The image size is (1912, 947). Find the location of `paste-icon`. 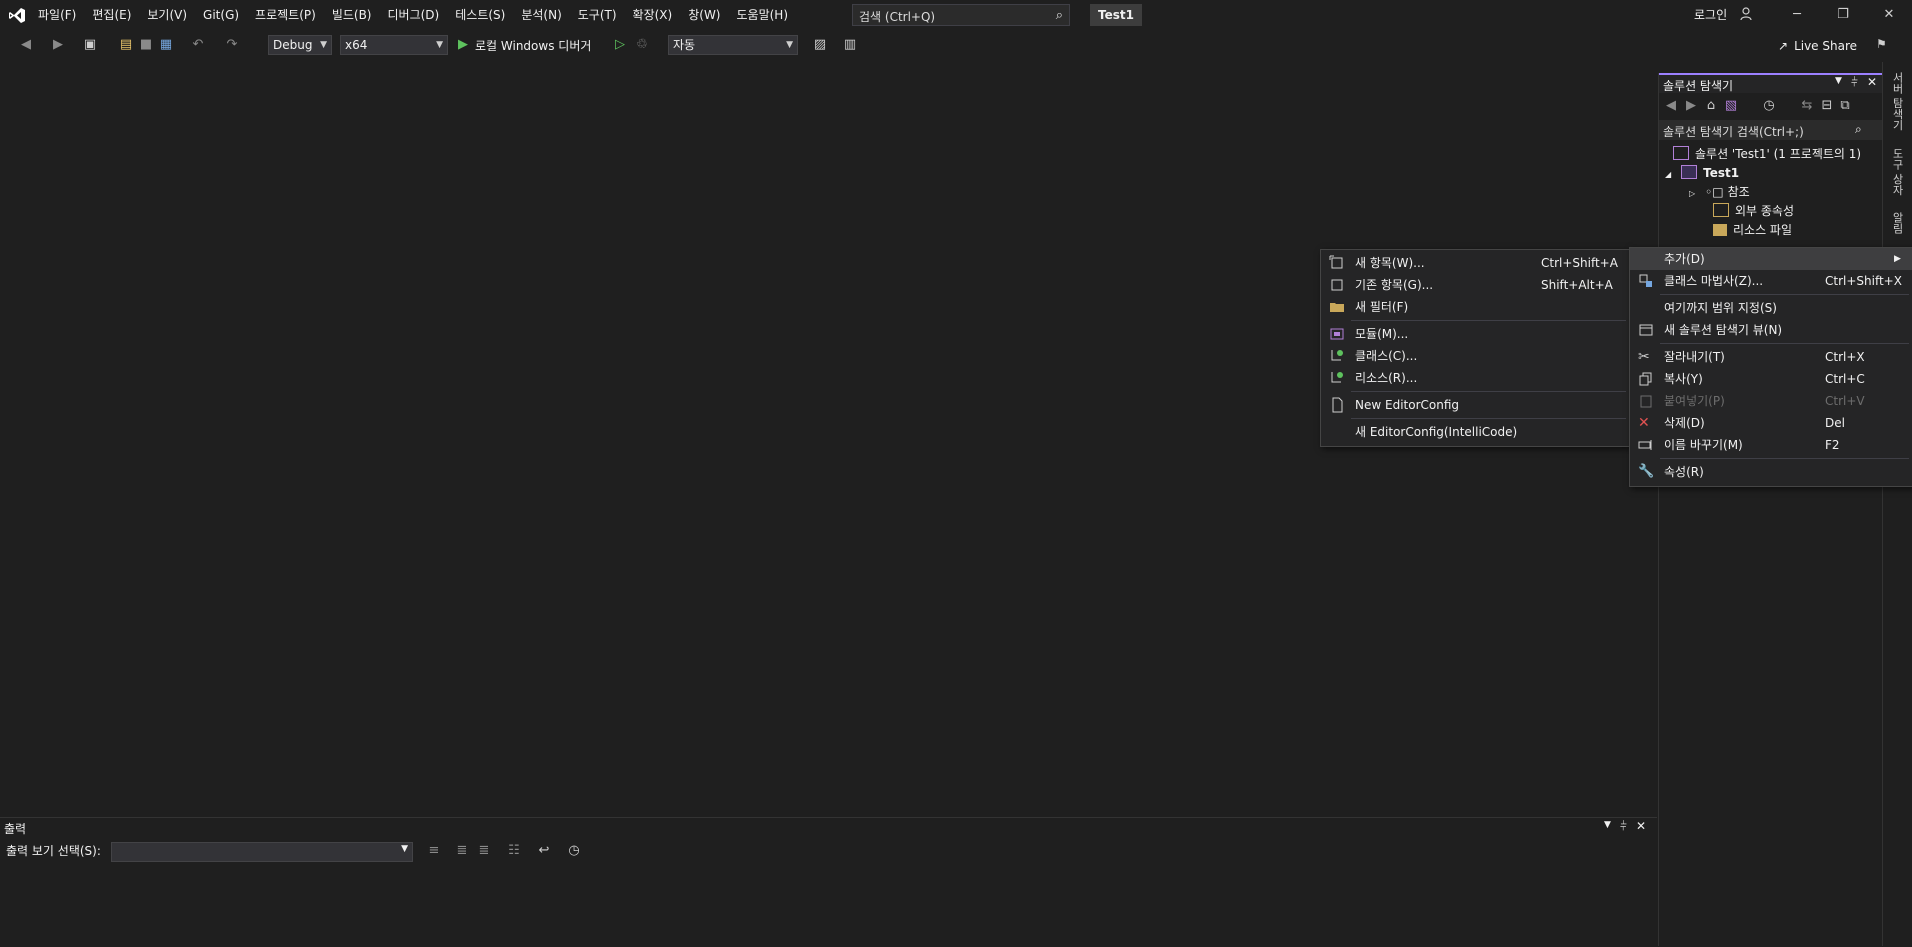

paste-icon is located at coordinates (1646, 401).